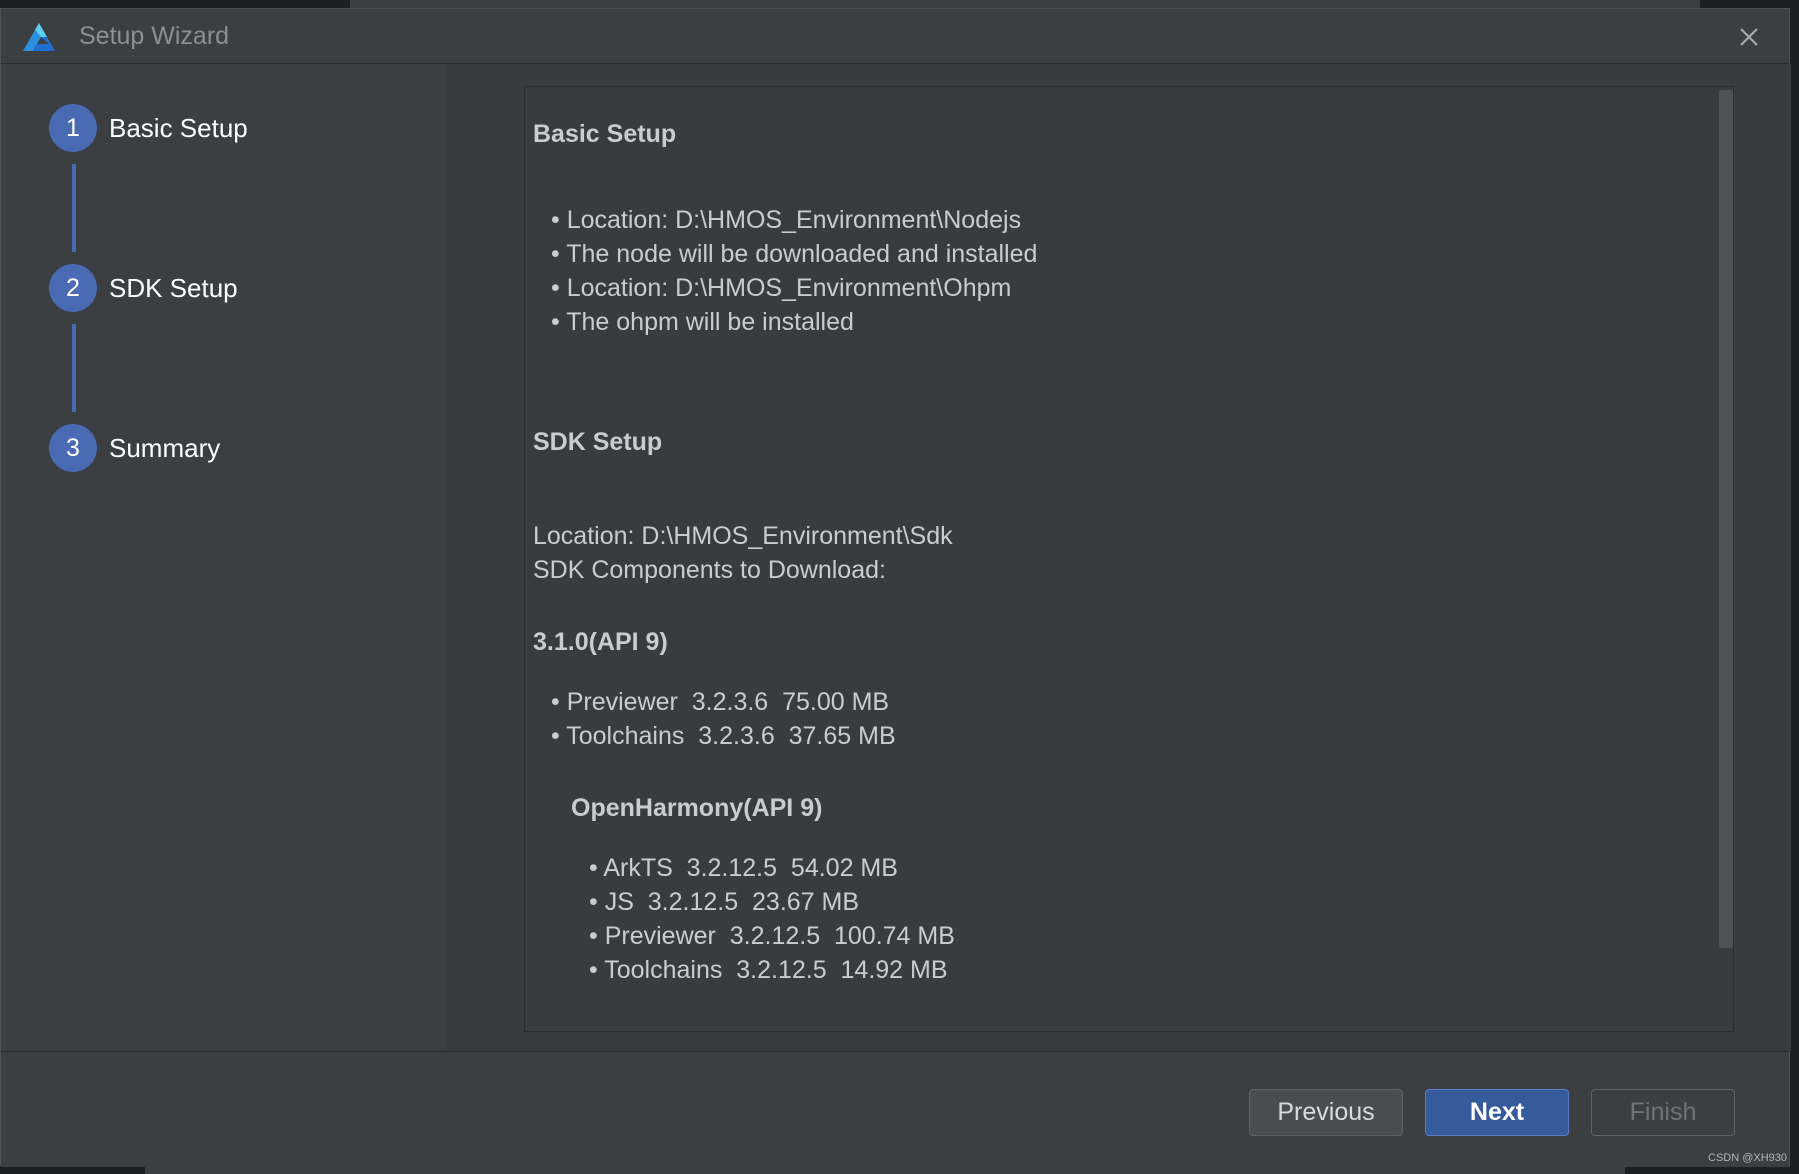 The height and width of the screenshot is (1174, 1799). I want to click on app-logo-icon, so click(39, 37).